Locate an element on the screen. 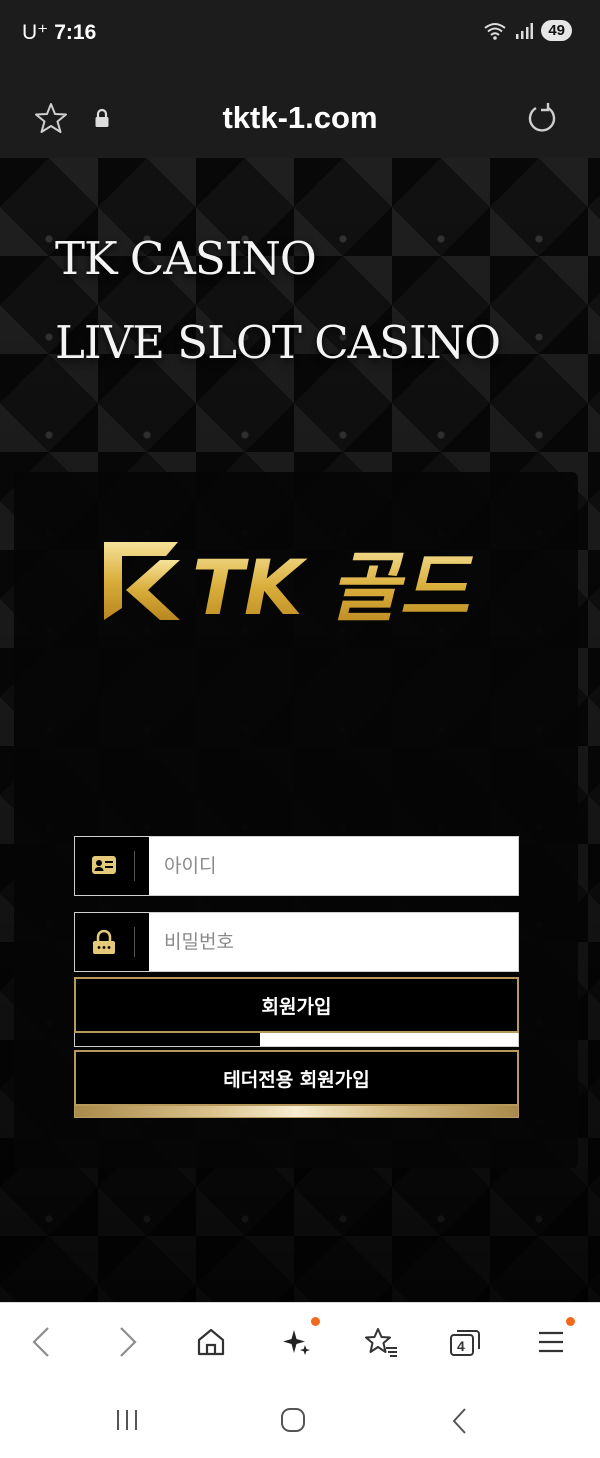 The height and width of the screenshot is (1458, 600). address-bar: tktk-1.com is located at coordinates (300, 114).